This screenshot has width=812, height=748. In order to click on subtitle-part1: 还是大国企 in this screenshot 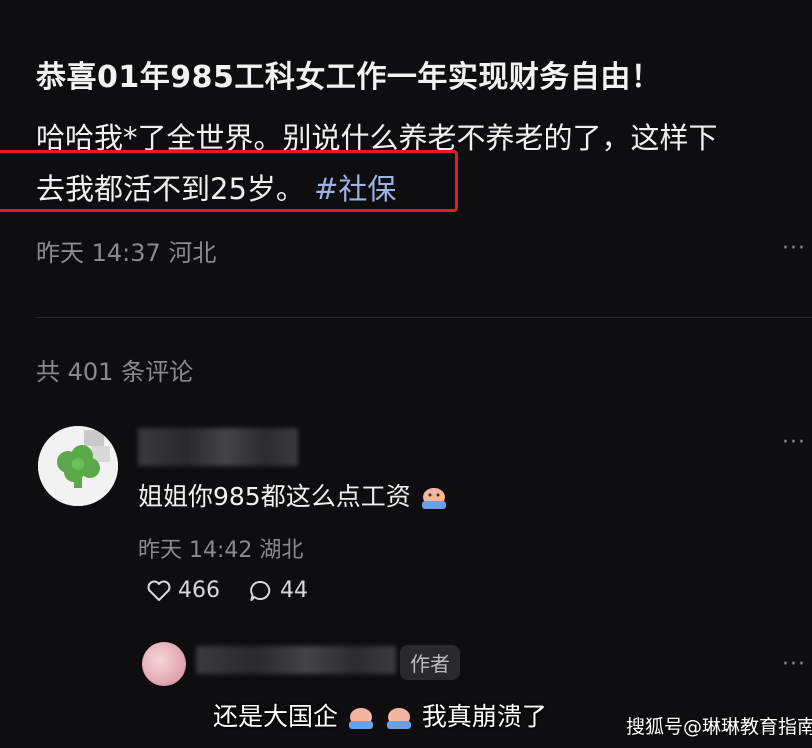, I will do `click(276, 716)`.